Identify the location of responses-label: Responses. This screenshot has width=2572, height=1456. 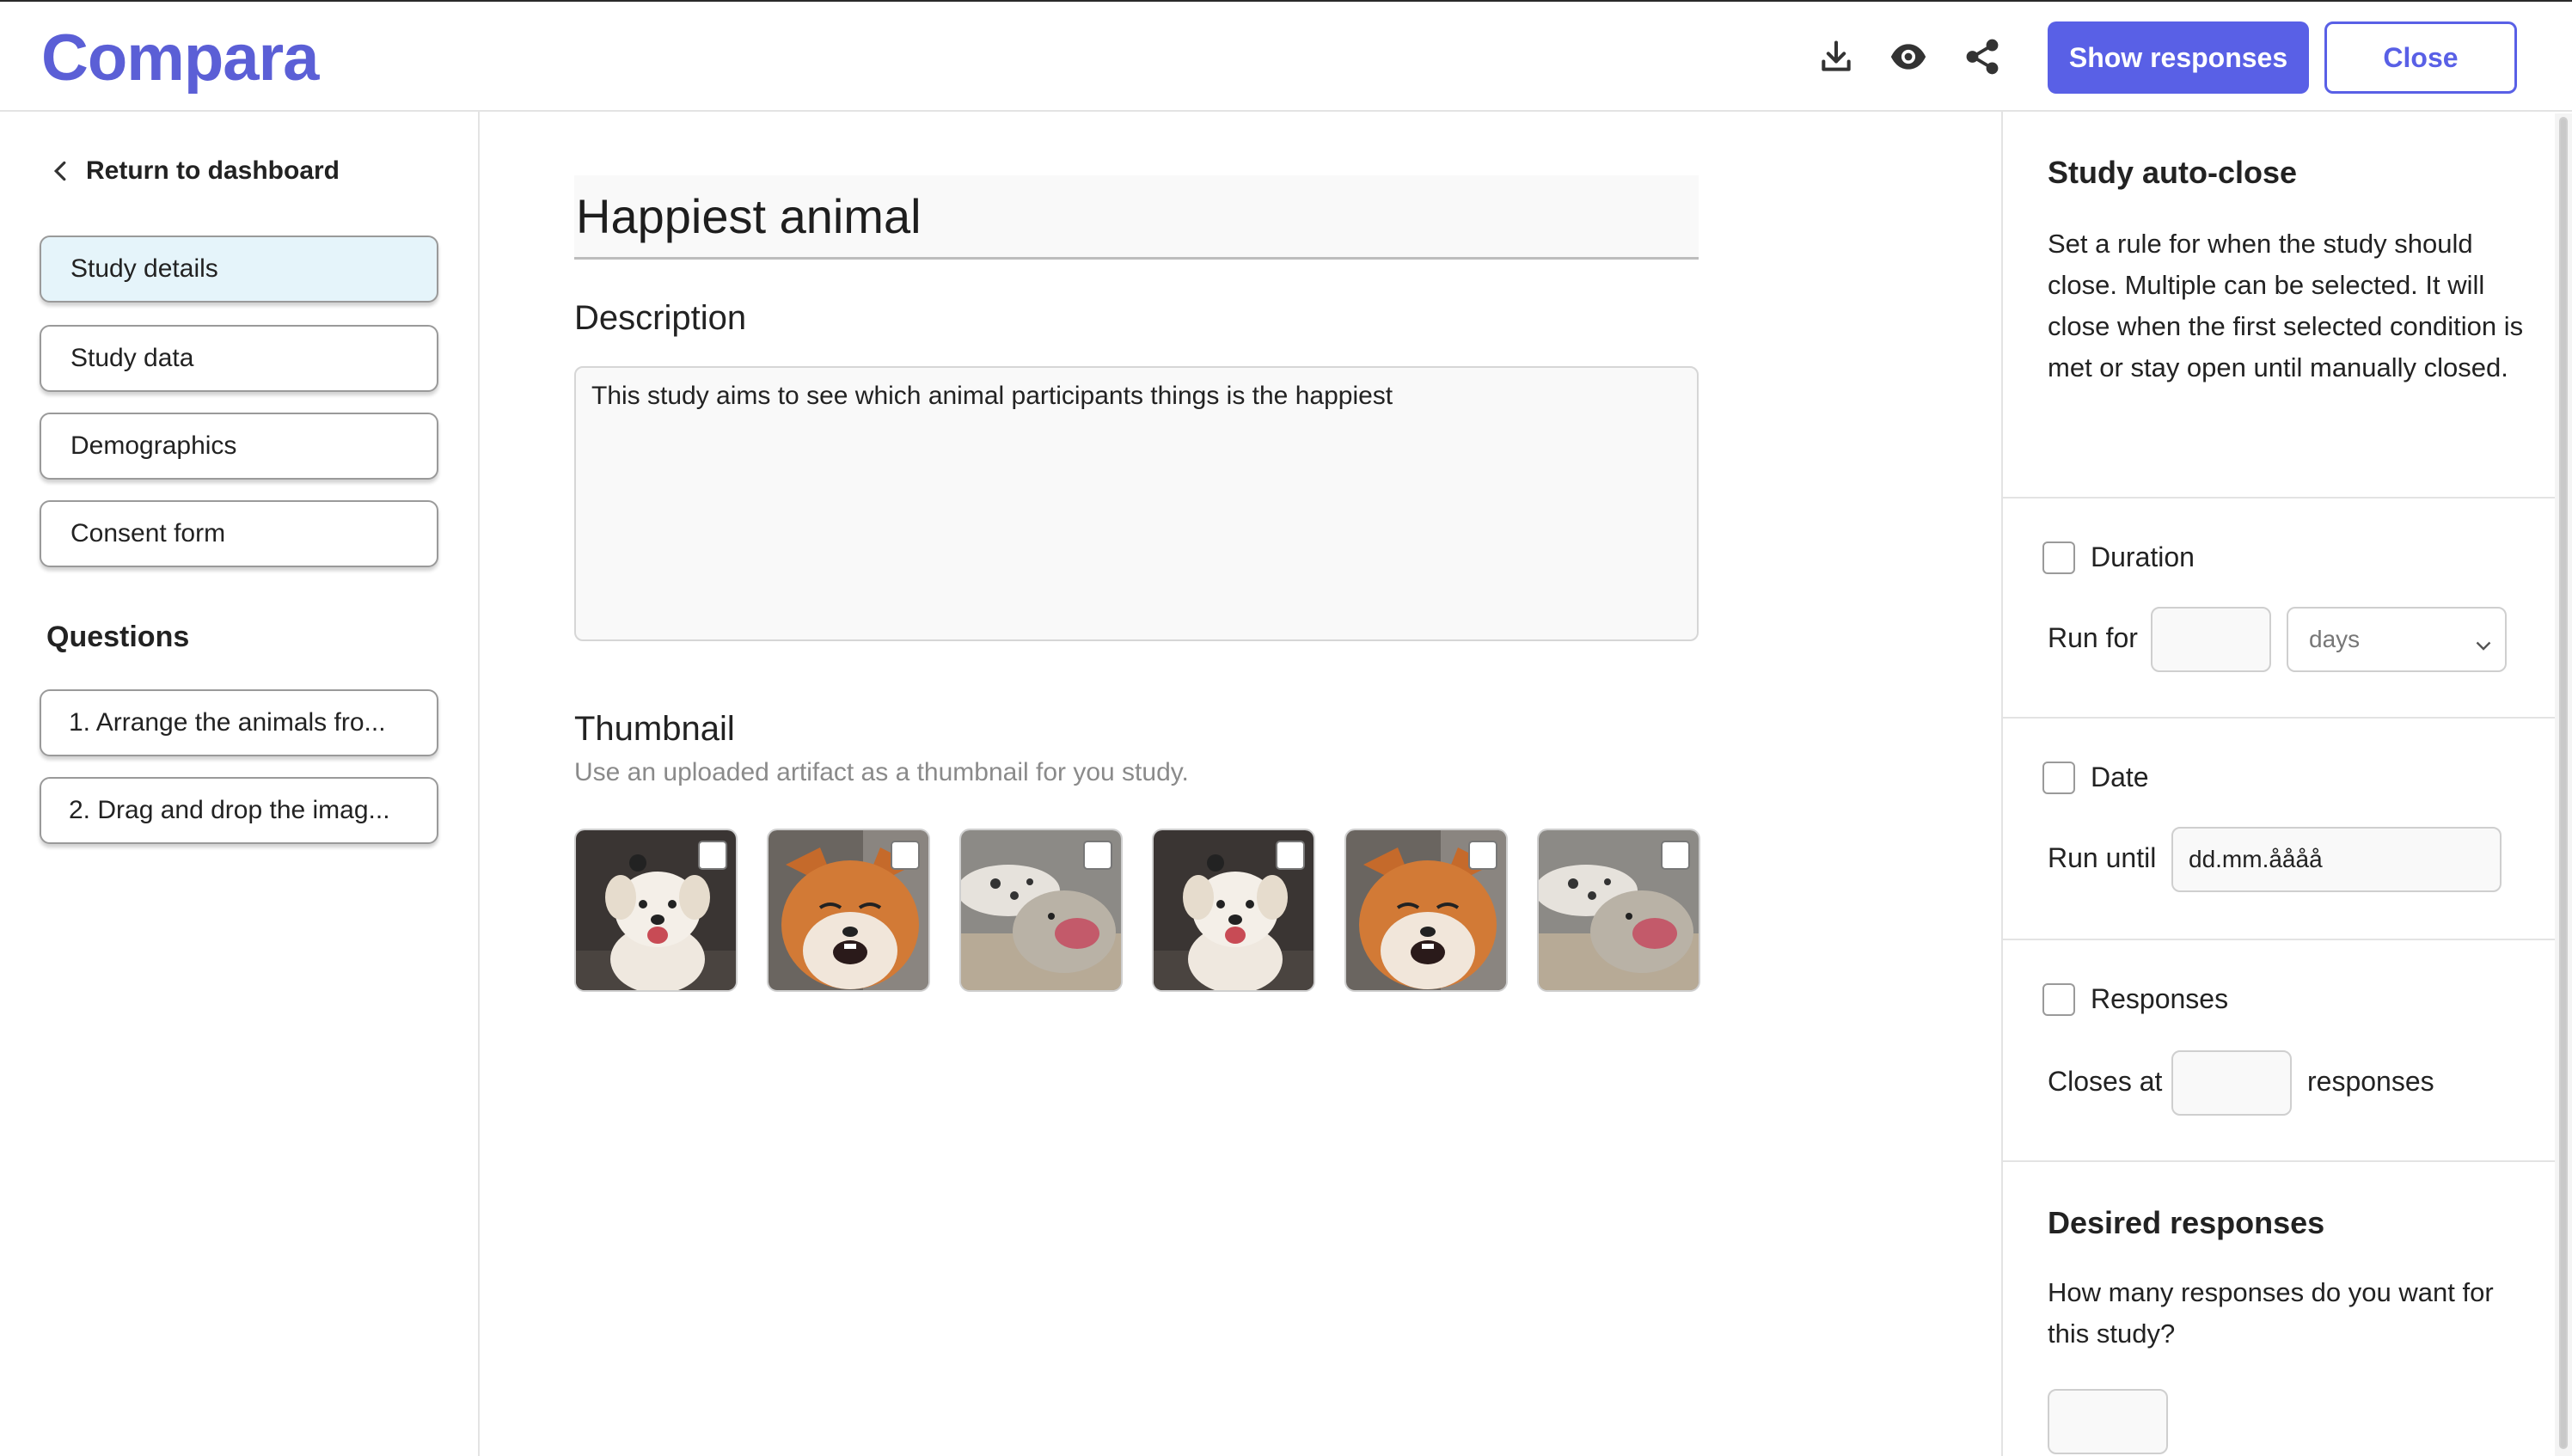
(2160, 999).